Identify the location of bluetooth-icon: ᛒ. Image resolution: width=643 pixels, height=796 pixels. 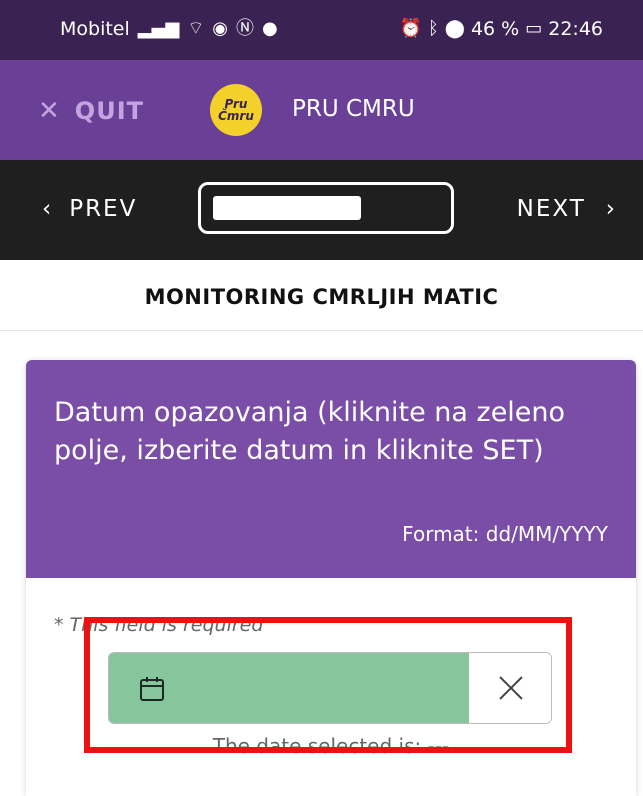
(433, 28).